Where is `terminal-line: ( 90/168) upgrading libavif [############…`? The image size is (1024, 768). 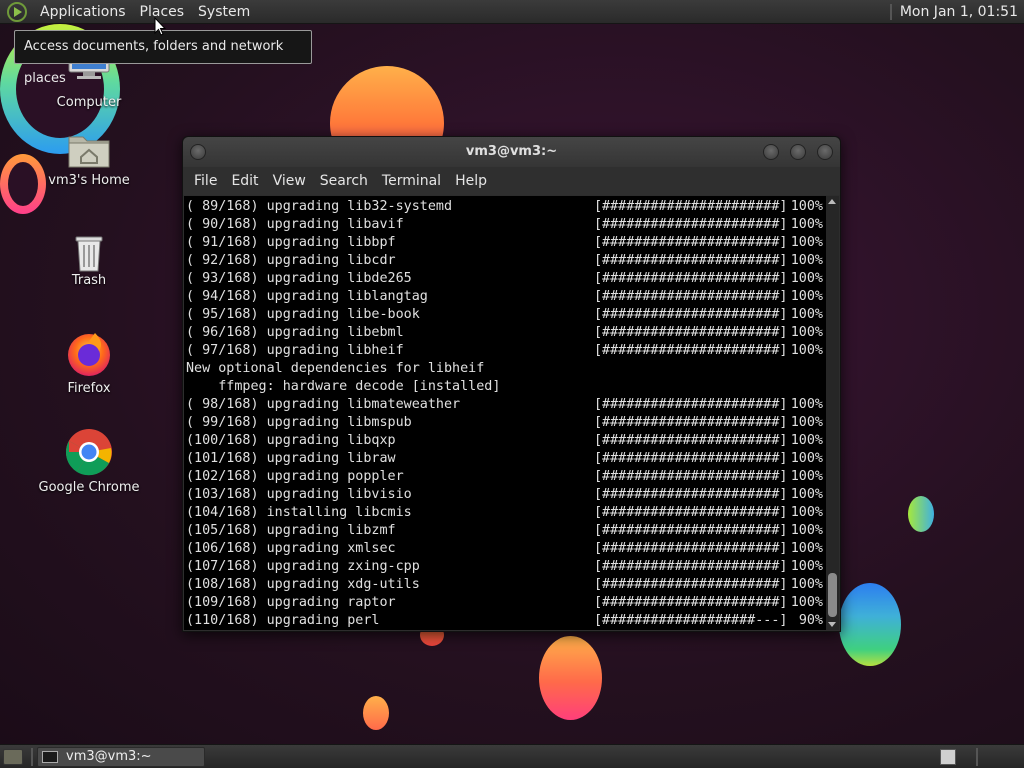 terminal-line: ( 90/168) upgrading libavif [############… is located at coordinates (506, 225).